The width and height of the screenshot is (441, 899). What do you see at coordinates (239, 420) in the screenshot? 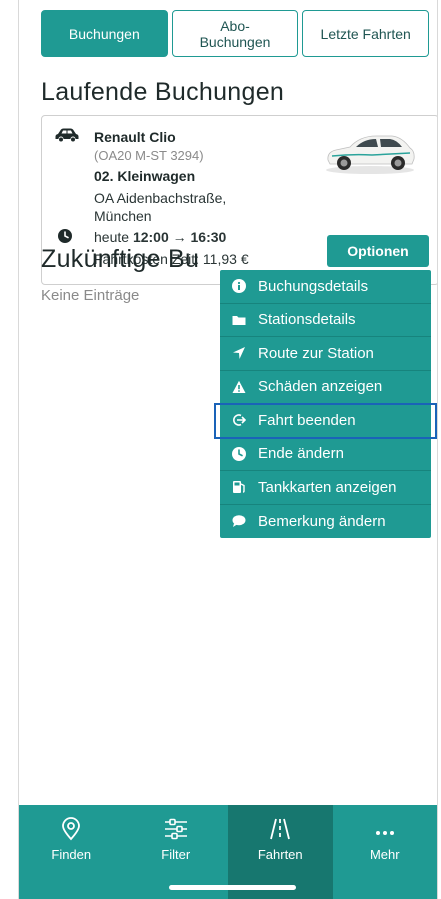
I see `sign-out-icon` at bounding box center [239, 420].